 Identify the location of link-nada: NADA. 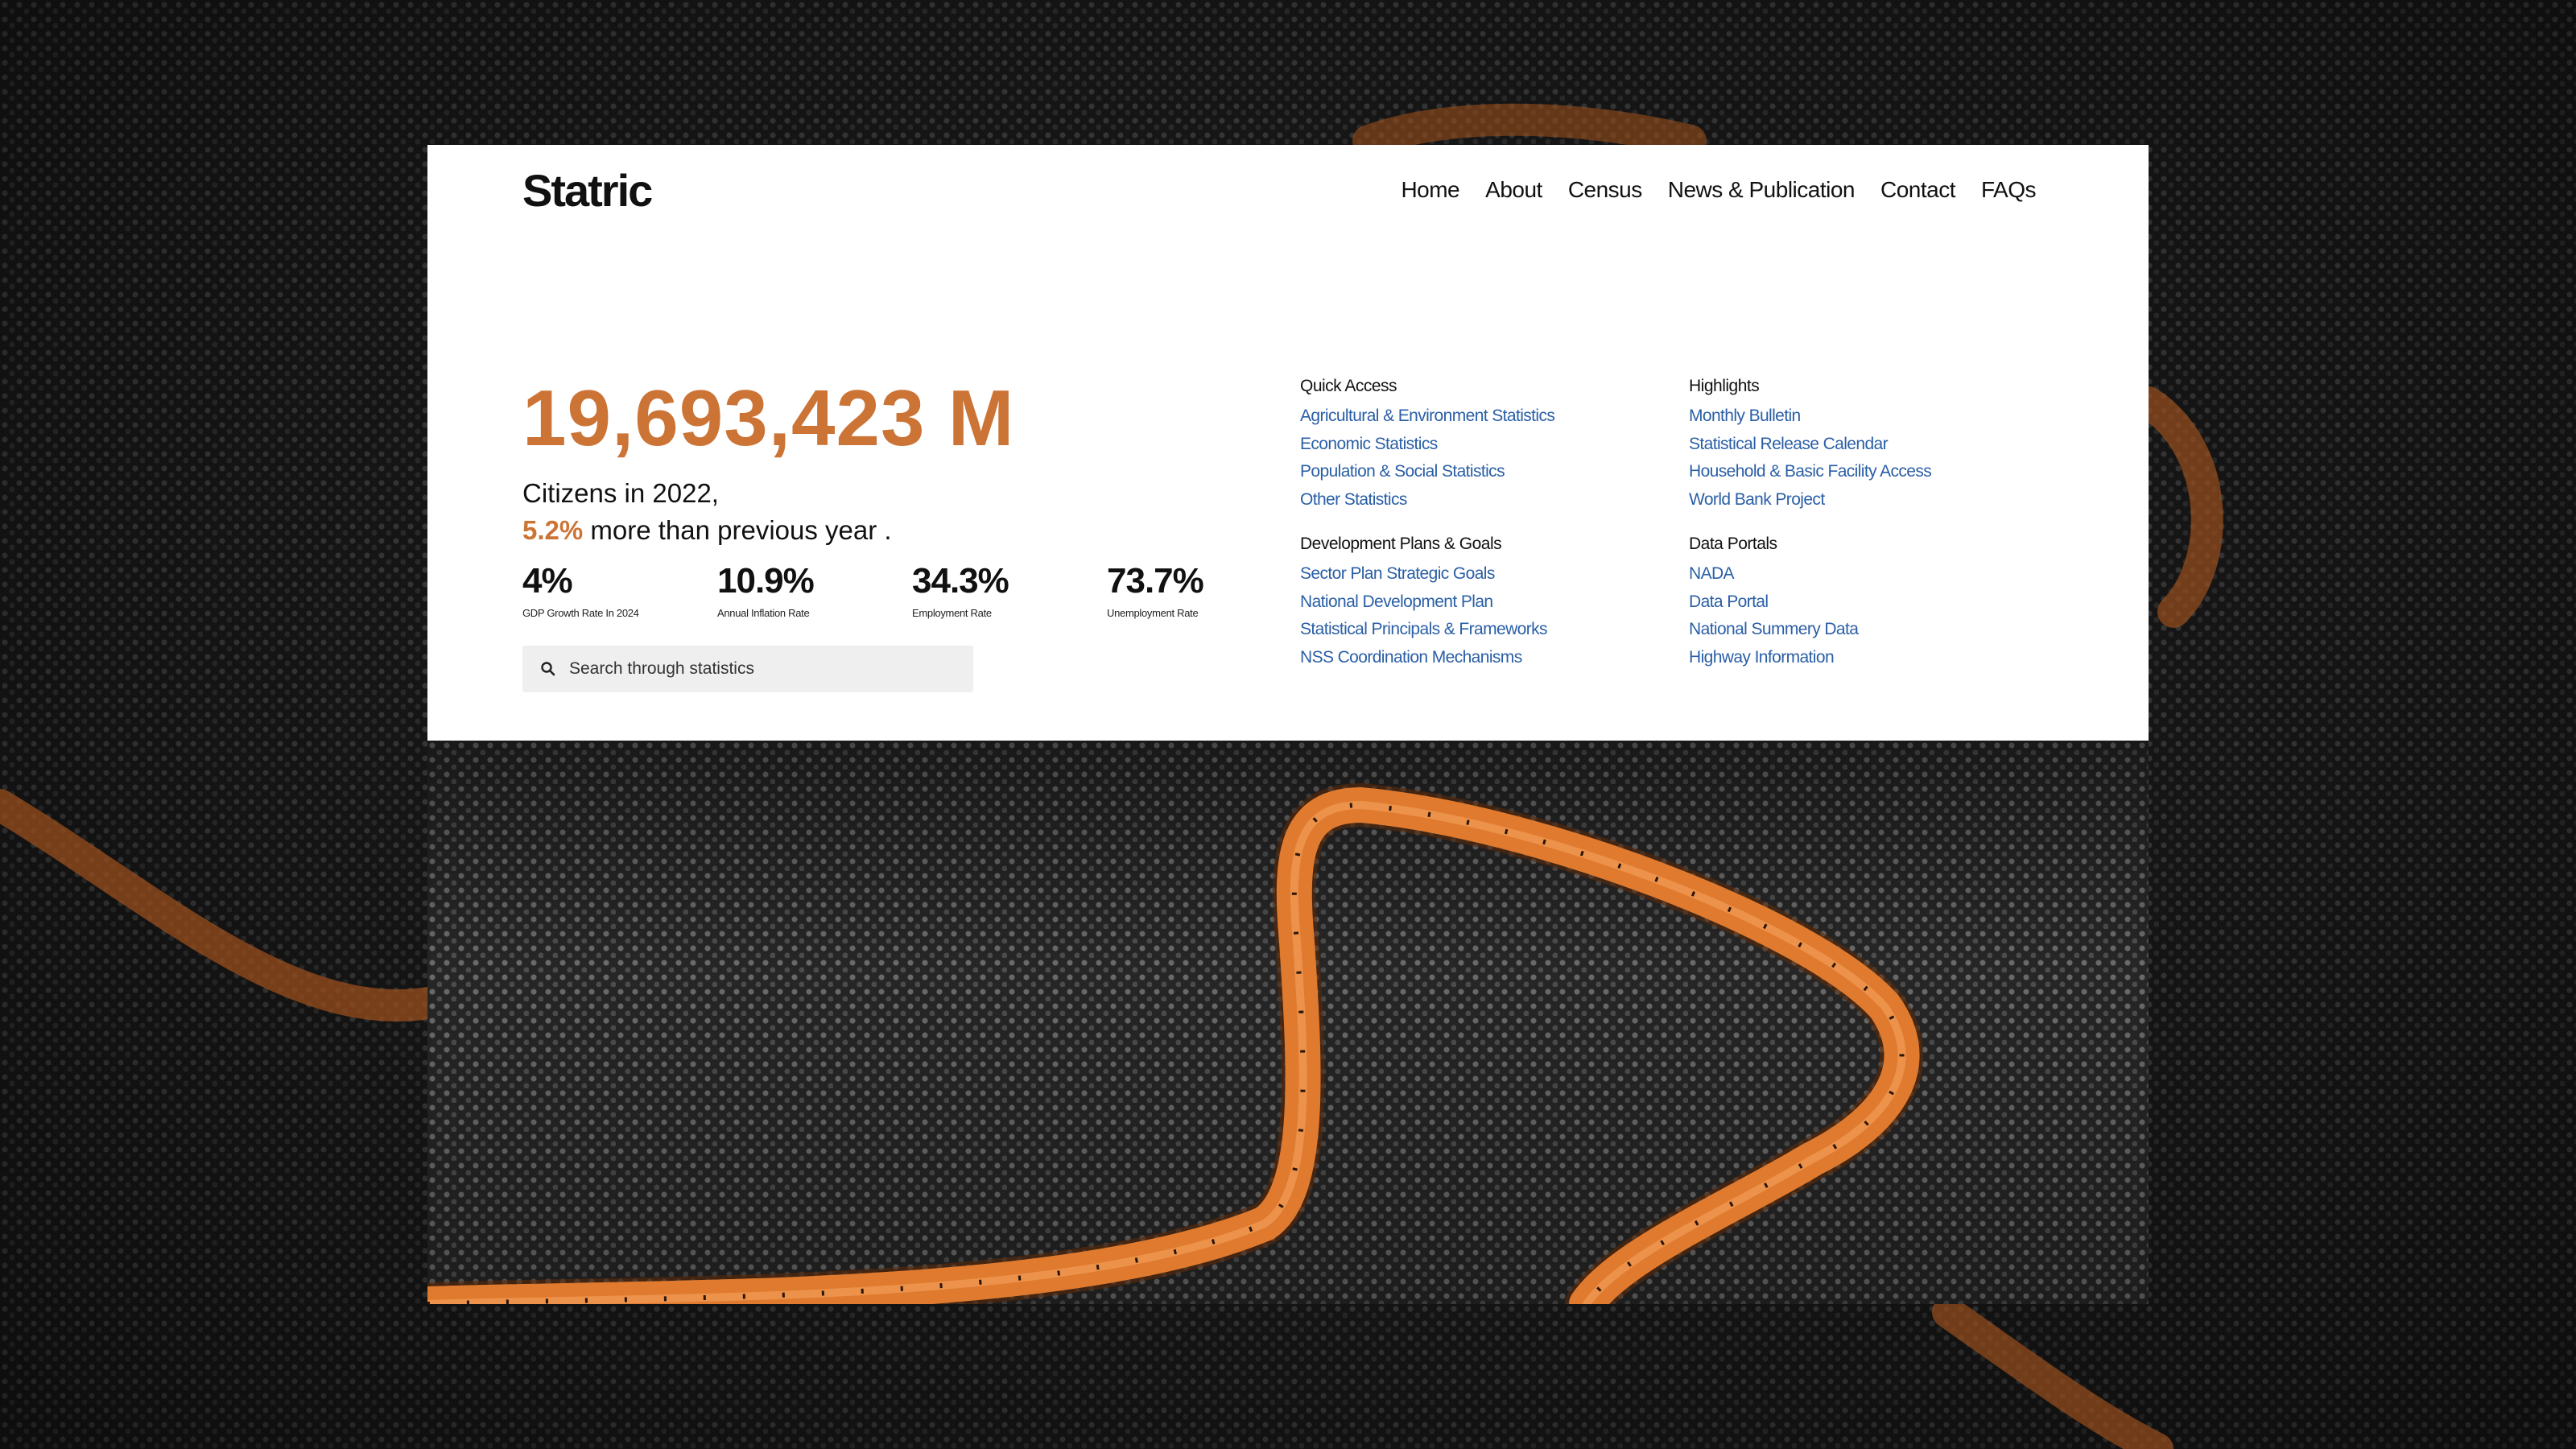
(1878, 574).